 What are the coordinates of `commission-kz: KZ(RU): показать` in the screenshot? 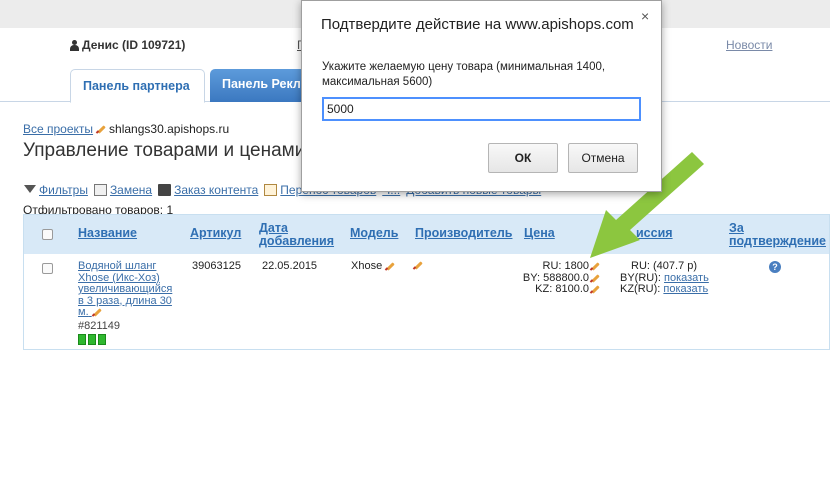 It's located at (664, 289).